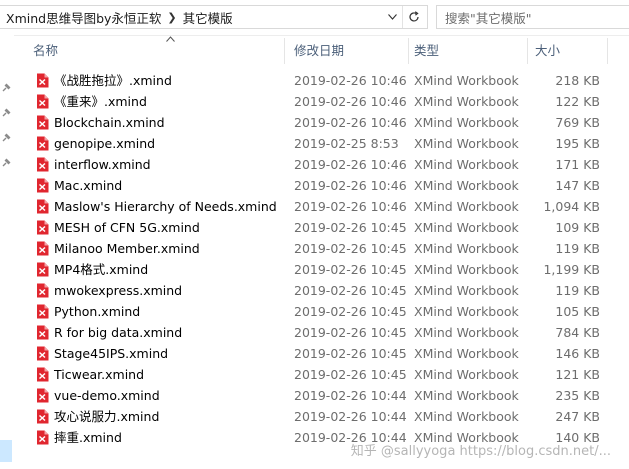  I want to click on column-size: 大小, so click(547, 51).